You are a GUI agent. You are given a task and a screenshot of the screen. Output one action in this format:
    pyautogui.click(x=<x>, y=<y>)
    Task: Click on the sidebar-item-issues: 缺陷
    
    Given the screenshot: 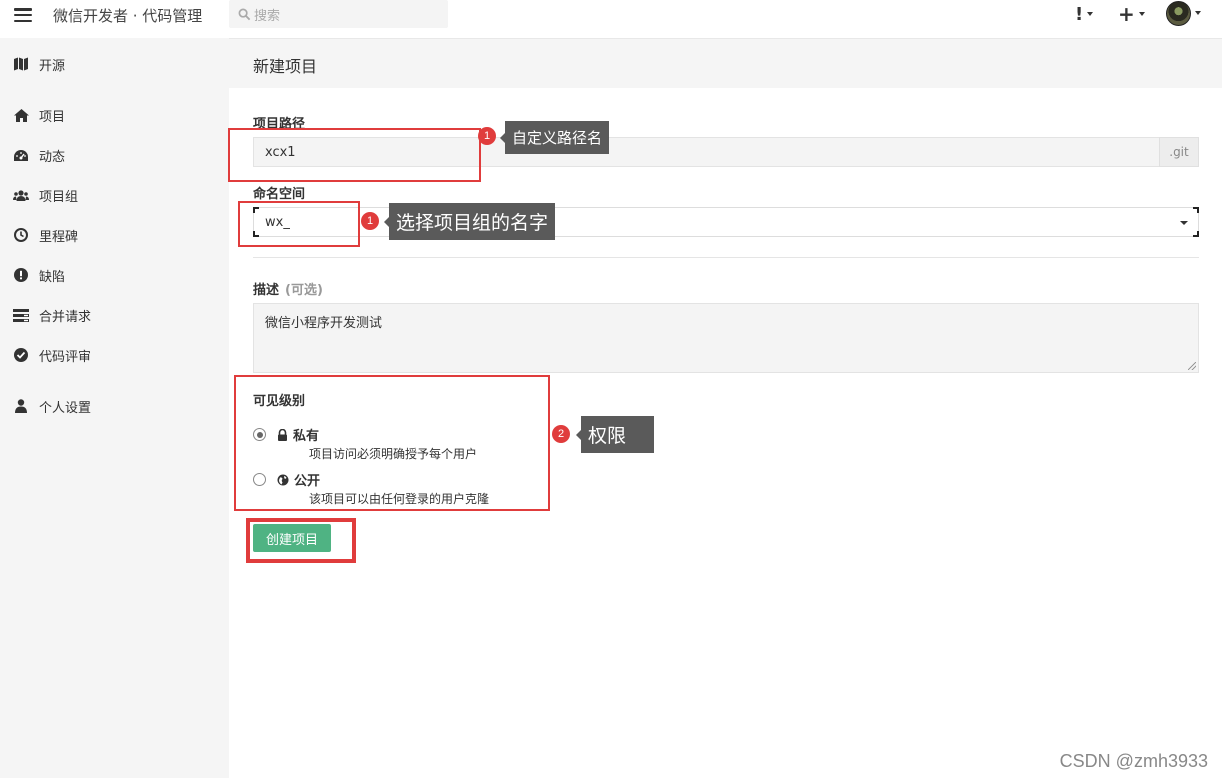 What is the action you would take?
    pyautogui.click(x=39, y=275)
    